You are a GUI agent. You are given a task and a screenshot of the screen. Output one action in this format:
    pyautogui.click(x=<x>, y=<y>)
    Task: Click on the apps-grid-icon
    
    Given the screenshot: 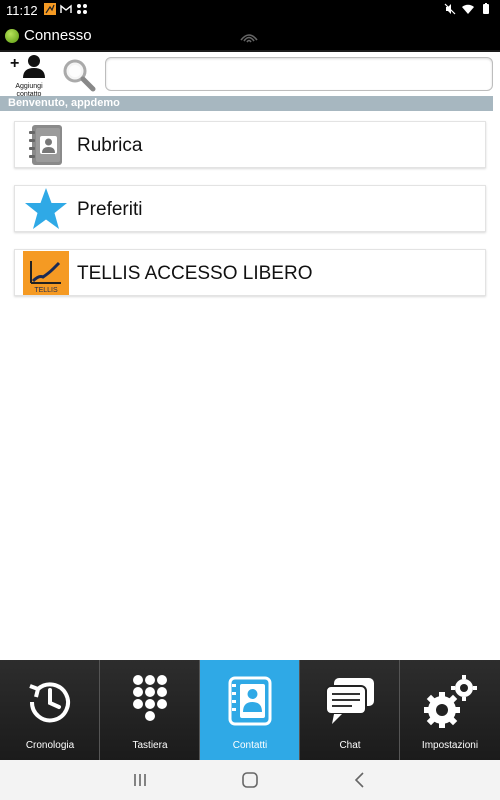 What is the action you would take?
    pyautogui.click(x=82, y=9)
    